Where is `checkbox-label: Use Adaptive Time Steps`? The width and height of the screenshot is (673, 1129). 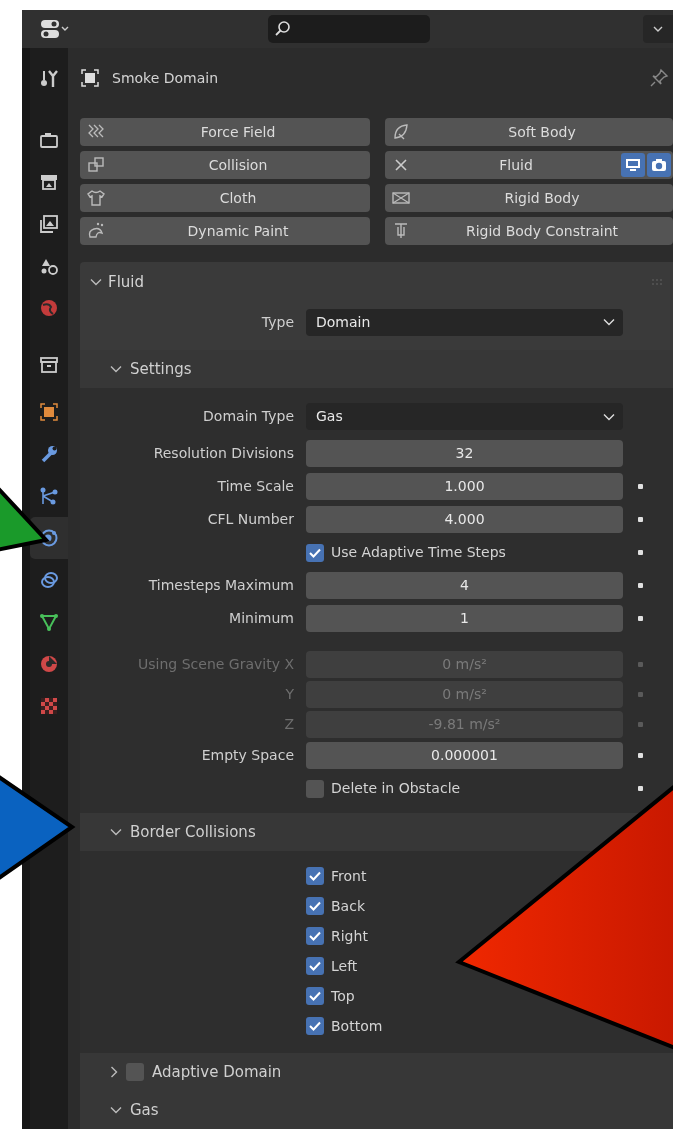
checkbox-label: Use Adaptive Time Steps is located at coordinates (418, 552).